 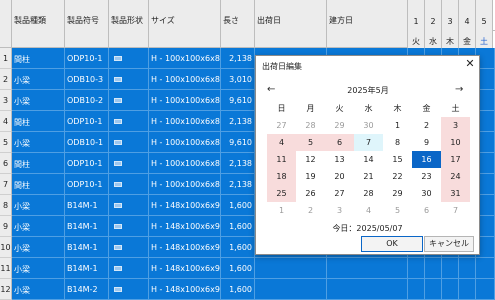 I want to click on row-number: 5, so click(x=6, y=142).